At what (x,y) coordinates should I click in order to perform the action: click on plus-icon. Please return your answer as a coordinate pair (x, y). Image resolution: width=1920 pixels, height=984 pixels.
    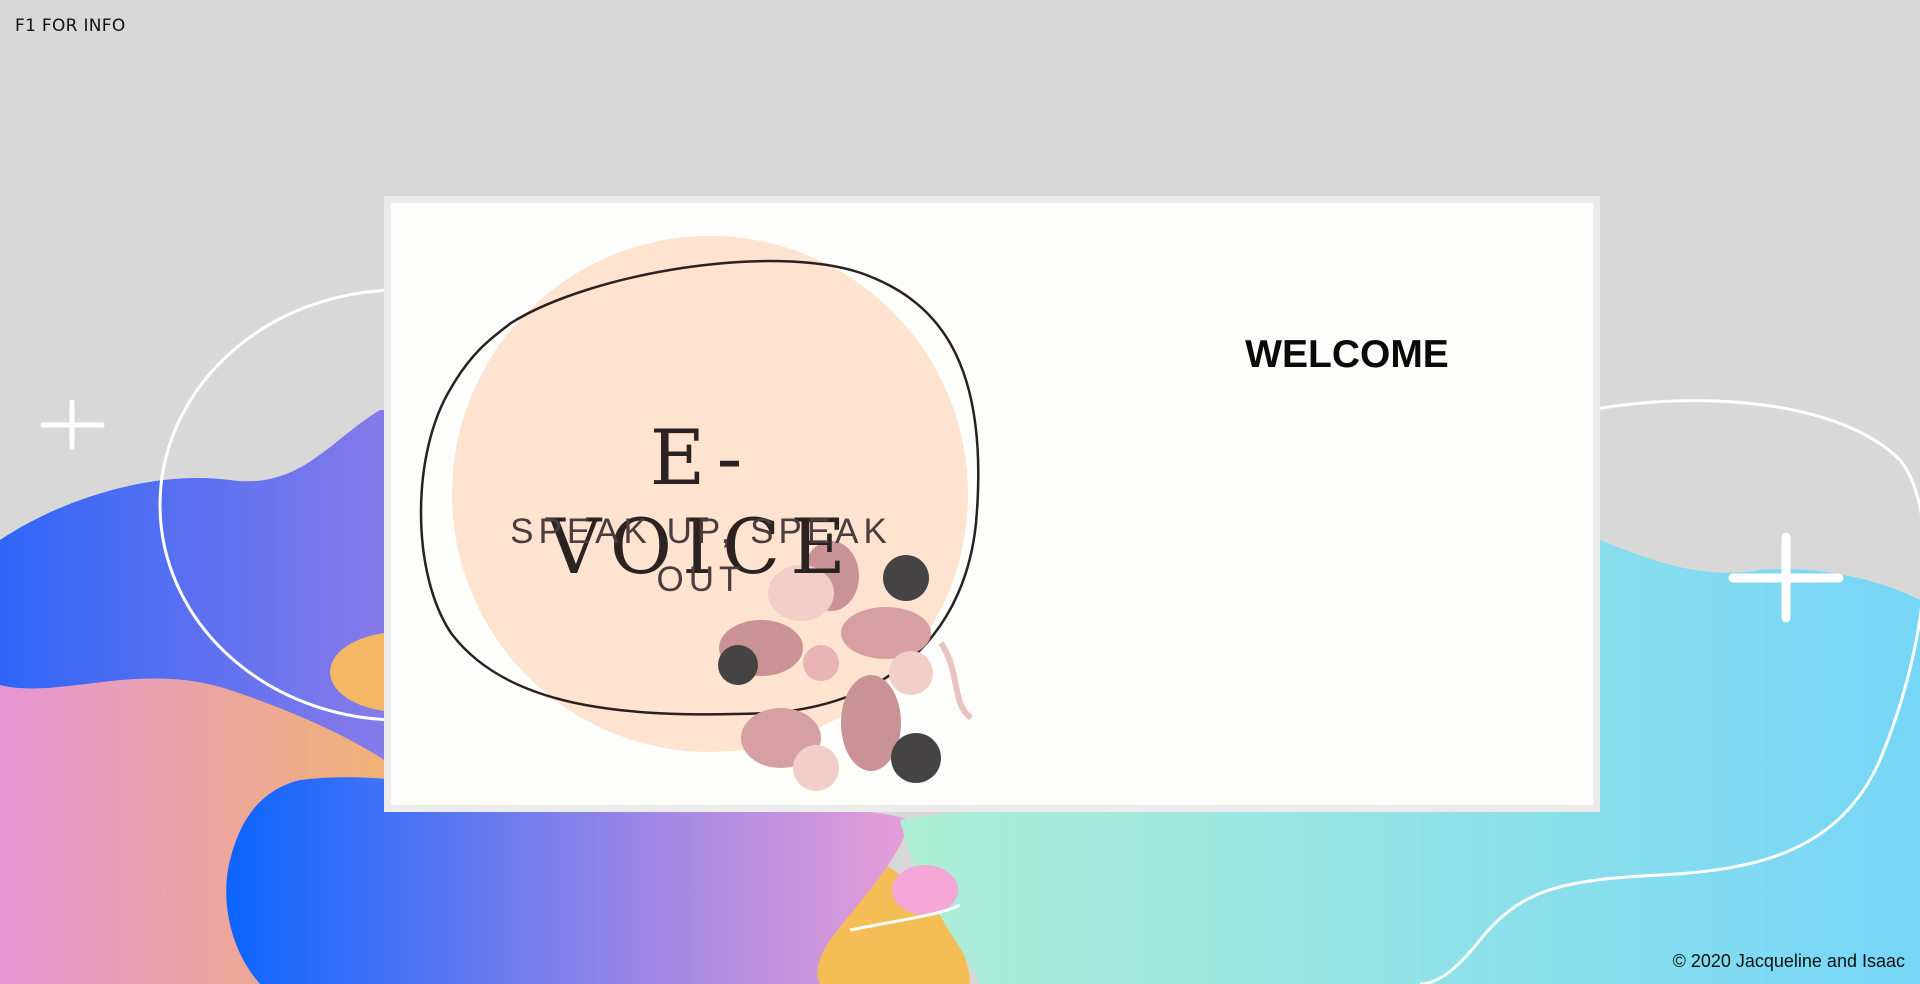
    Looking at the image, I should click on (72, 424).